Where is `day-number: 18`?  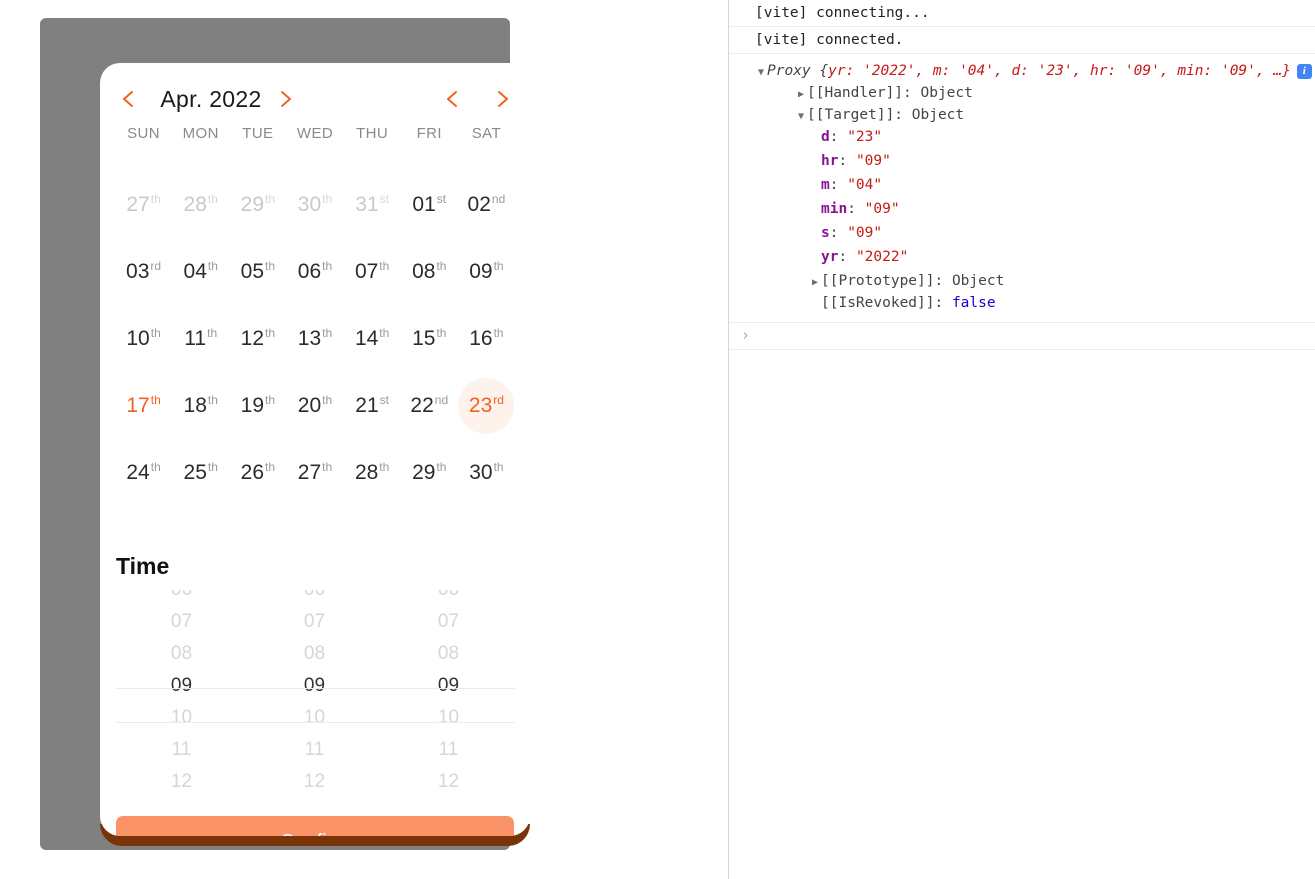 day-number: 18 is located at coordinates (195, 405).